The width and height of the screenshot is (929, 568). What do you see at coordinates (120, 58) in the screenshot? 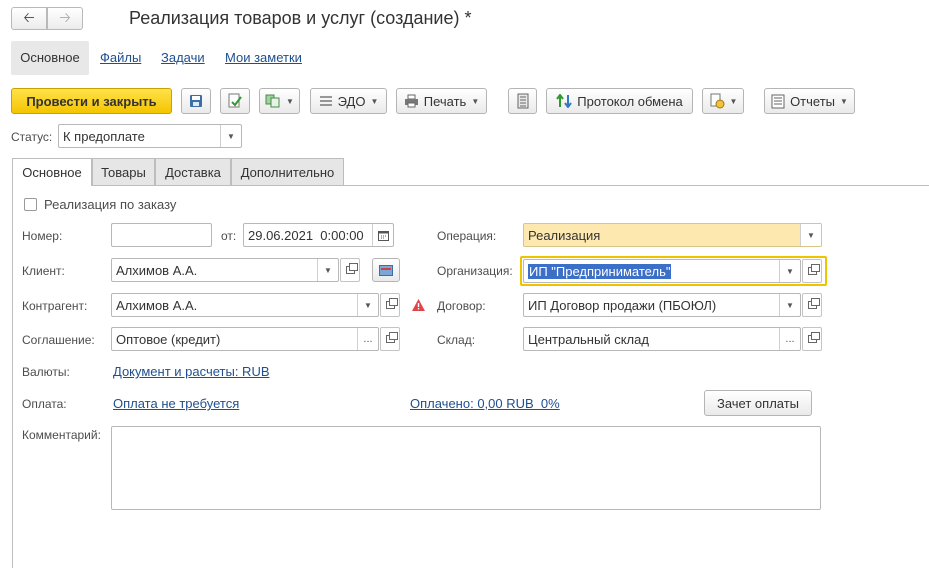
I see `nav-files: Файлы` at bounding box center [120, 58].